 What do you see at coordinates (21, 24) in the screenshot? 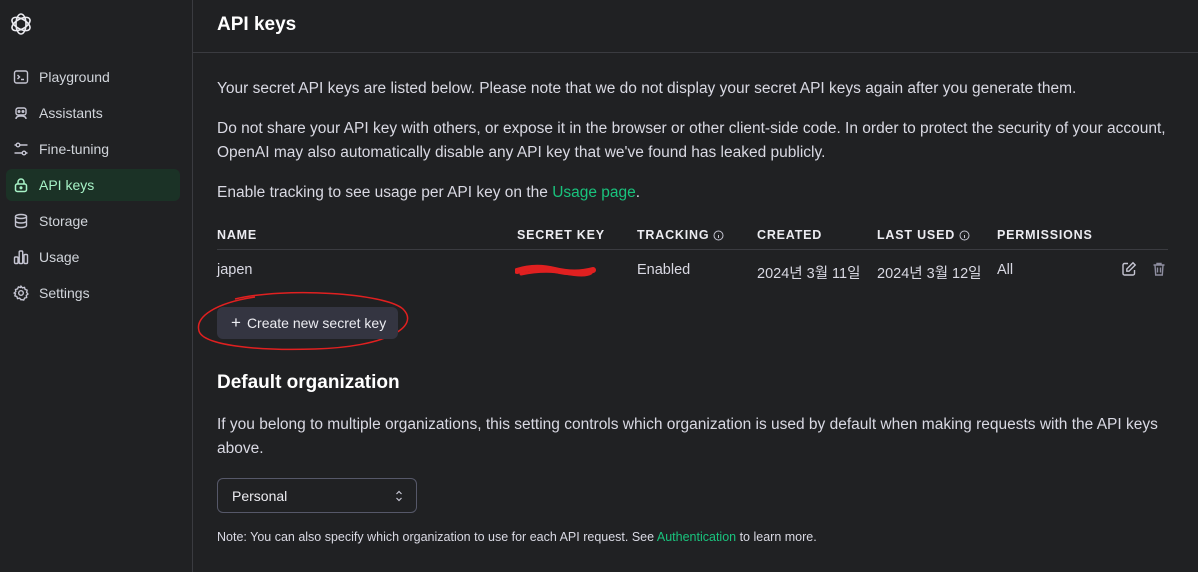
I see `openai-logo` at bounding box center [21, 24].